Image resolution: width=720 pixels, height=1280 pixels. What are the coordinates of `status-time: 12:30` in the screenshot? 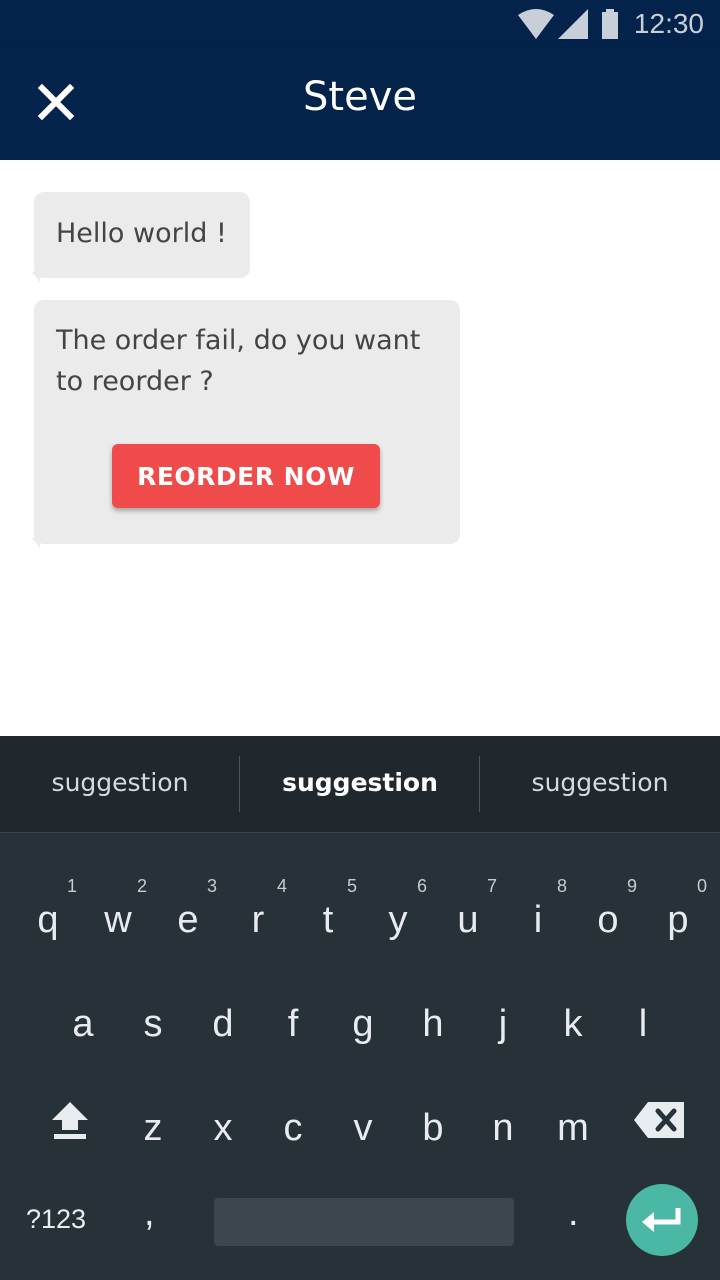 It's located at (668, 23).